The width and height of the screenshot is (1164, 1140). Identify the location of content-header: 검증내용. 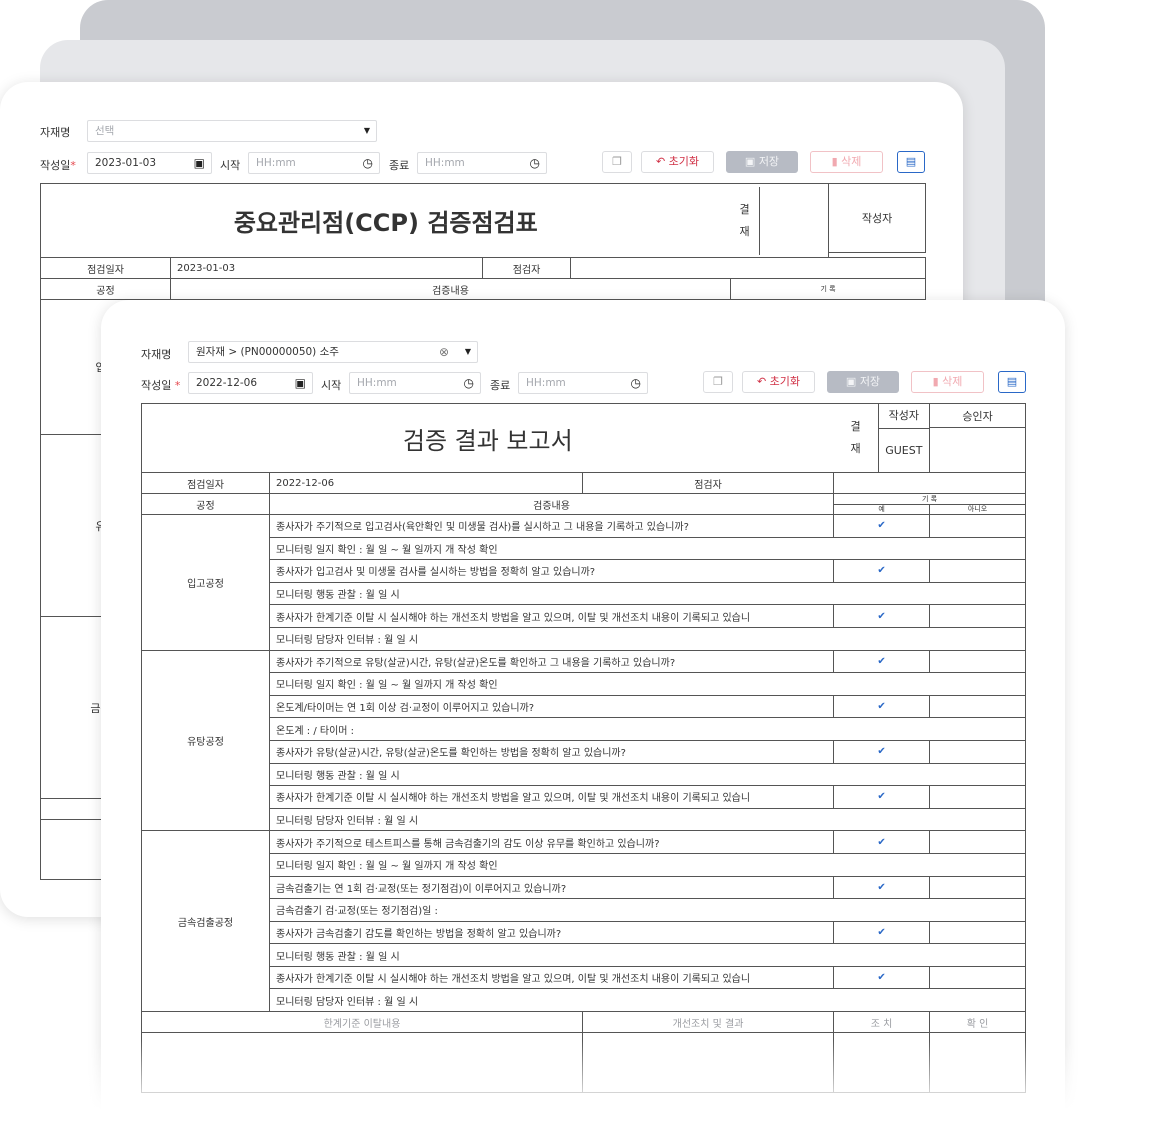
(450, 289).